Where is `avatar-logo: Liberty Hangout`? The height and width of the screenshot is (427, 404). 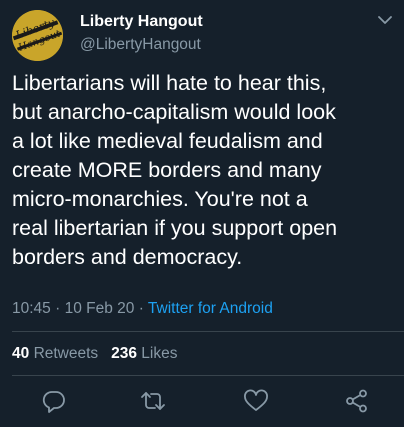
avatar-logo: Liberty Hangout is located at coordinates (37, 35).